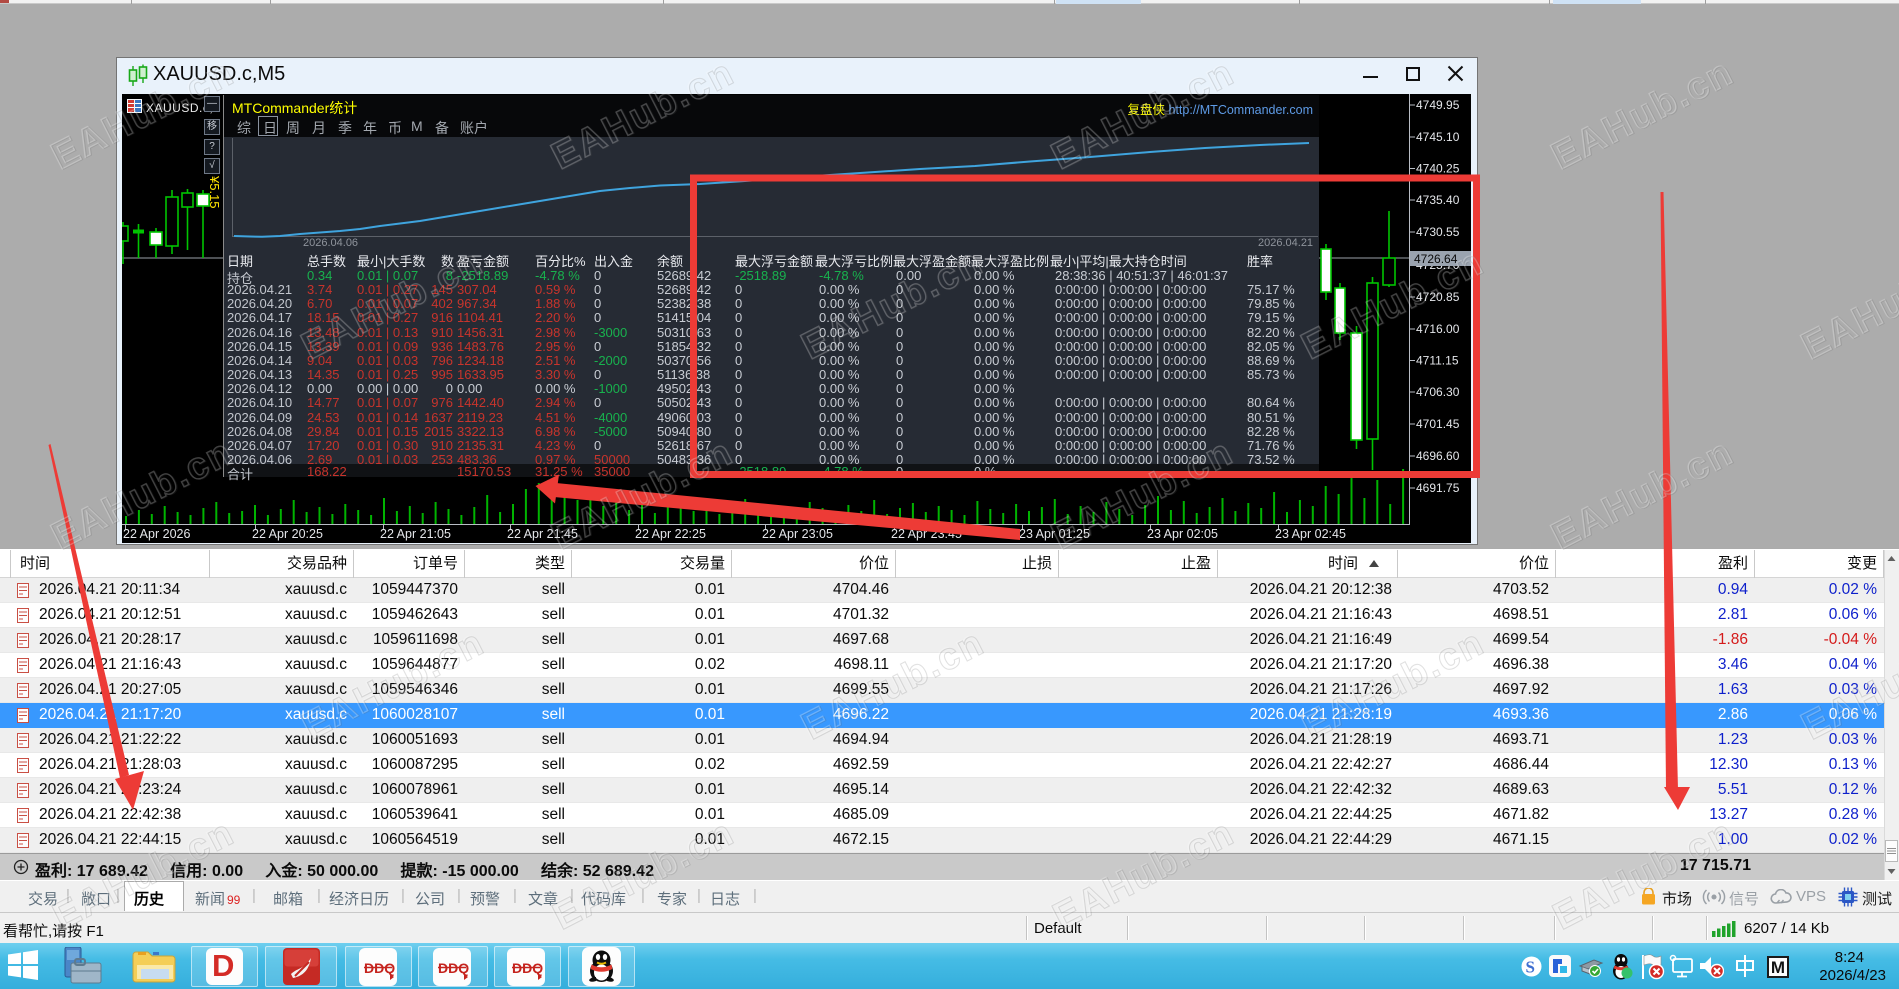 This screenshot has height=989, width=1899. What do you see at coordinates (156, 534) in the screenshot?
I see `svg-text: 22 Apr 2026` at bounding box center [156, 534].